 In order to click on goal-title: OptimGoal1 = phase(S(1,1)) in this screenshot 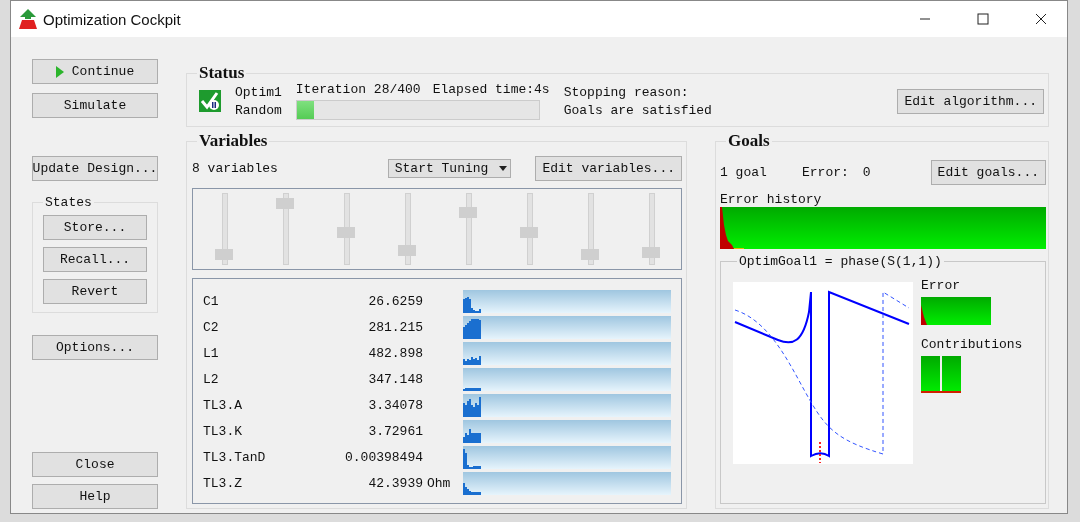, I will do `click(840, 261)`.